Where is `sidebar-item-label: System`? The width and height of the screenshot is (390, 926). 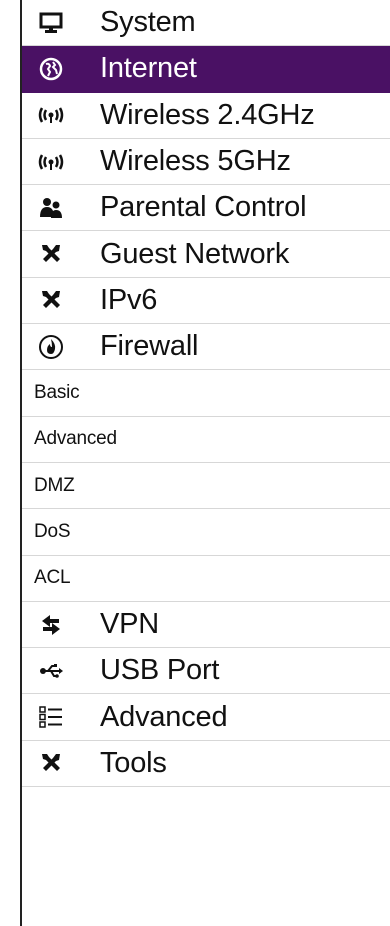
sidebar-item-label: System is located at coordinates (148, 22).